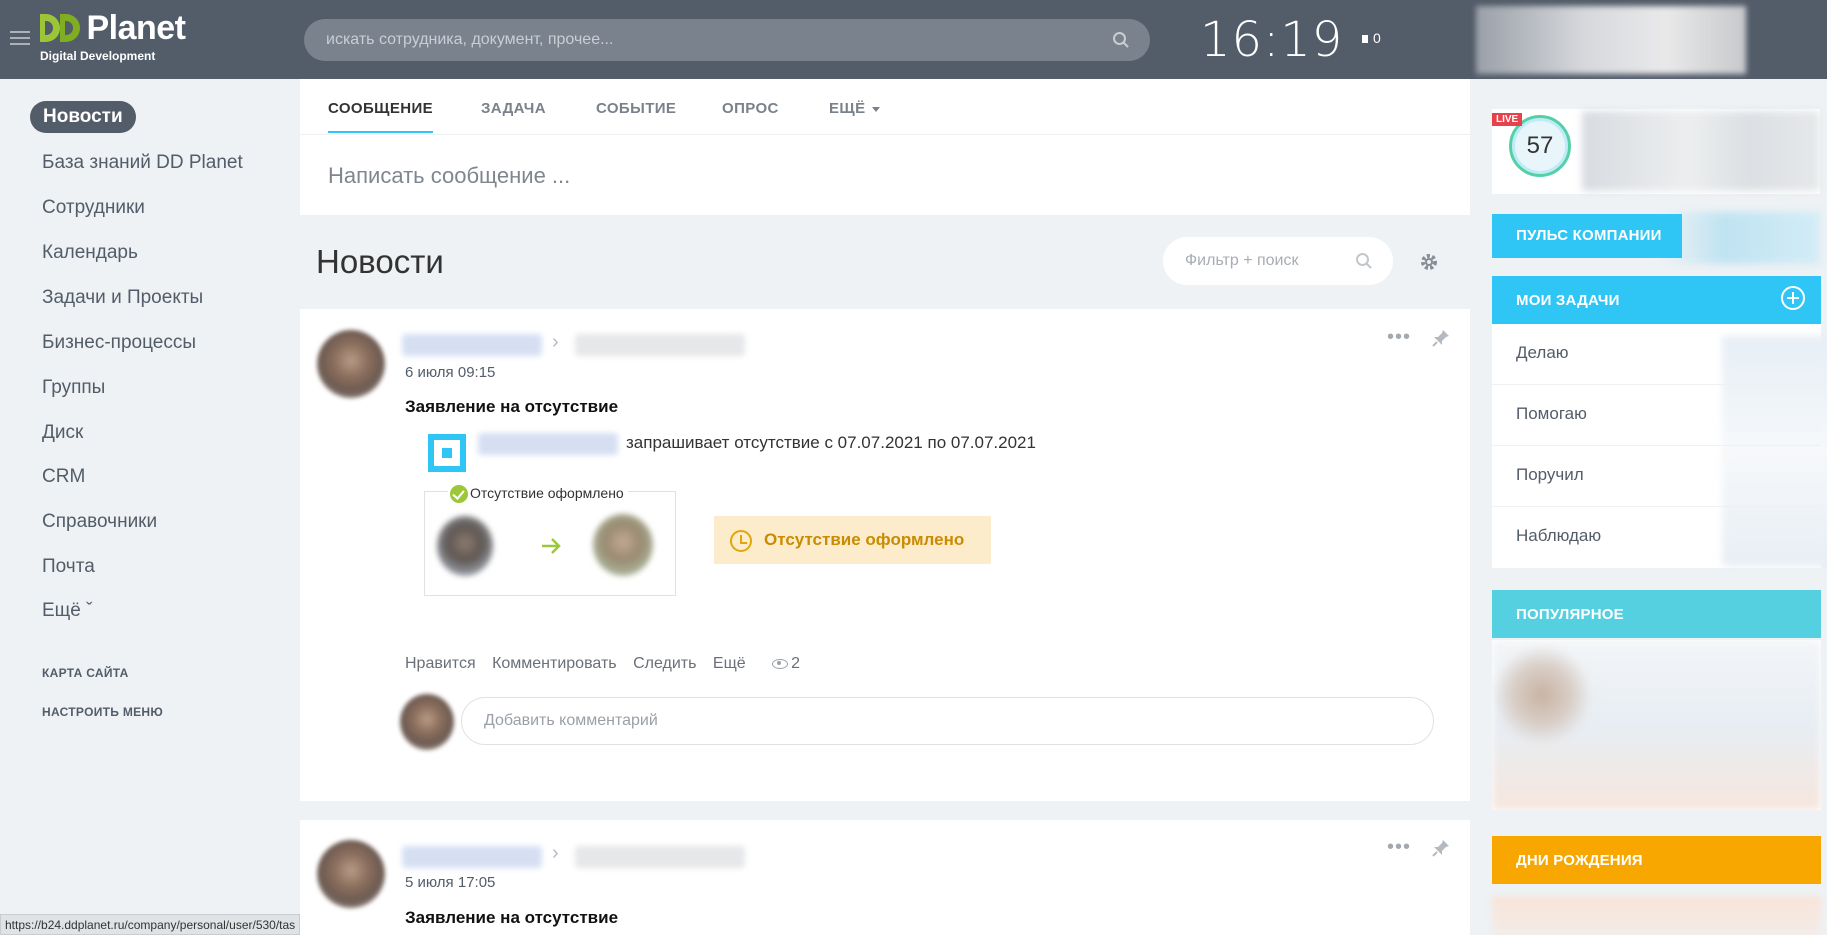 The height and width of the screenshot is (935, 1827). What do you see at coordinates (1656, 537) in the screenshot?
I see `task-item-watching: Наблюдаю` at bounding box center [1656, 537].